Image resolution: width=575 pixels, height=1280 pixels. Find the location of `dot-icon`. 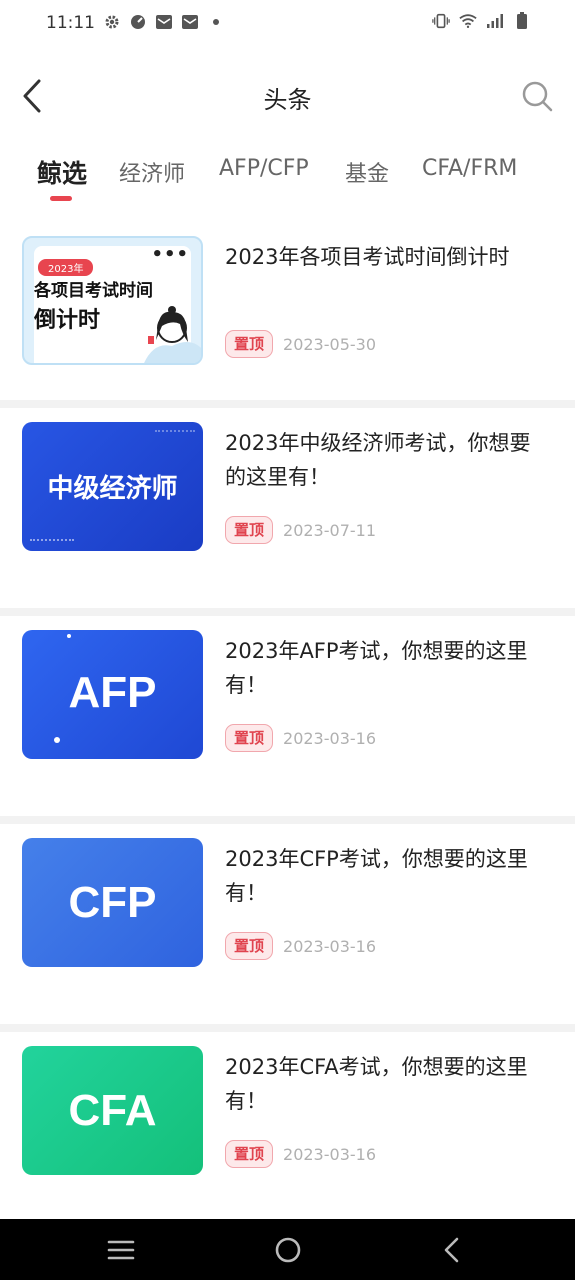

dot-icon is located at coordinates (216, 22).